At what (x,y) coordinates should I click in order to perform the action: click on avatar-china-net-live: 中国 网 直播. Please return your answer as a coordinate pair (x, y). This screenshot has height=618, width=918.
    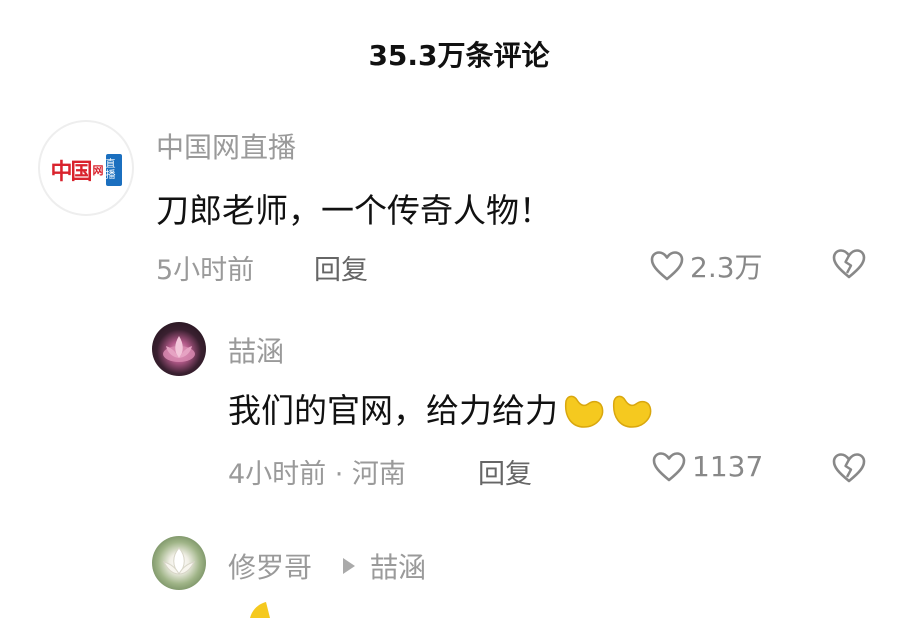
    Looking at the image, I should click on (86, 168).